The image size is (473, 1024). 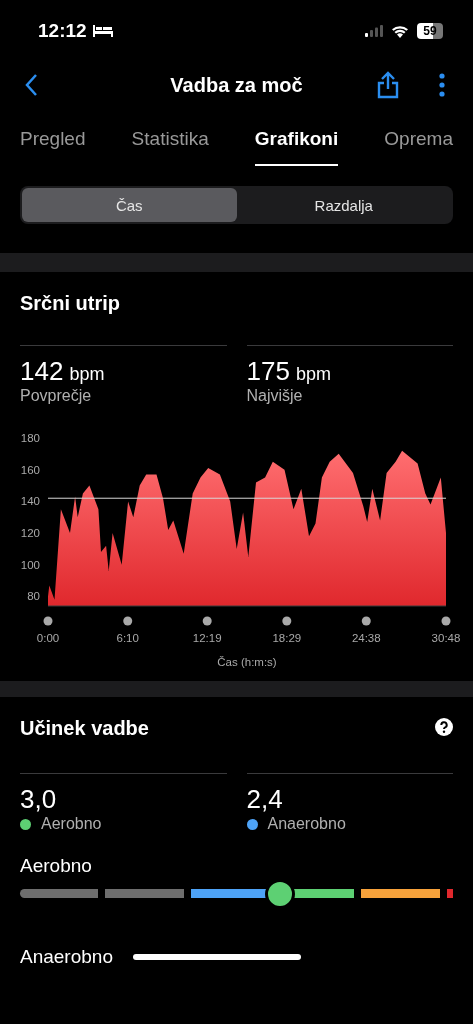 I want to click on status-time: 12:12, so click(x=62, y=31).